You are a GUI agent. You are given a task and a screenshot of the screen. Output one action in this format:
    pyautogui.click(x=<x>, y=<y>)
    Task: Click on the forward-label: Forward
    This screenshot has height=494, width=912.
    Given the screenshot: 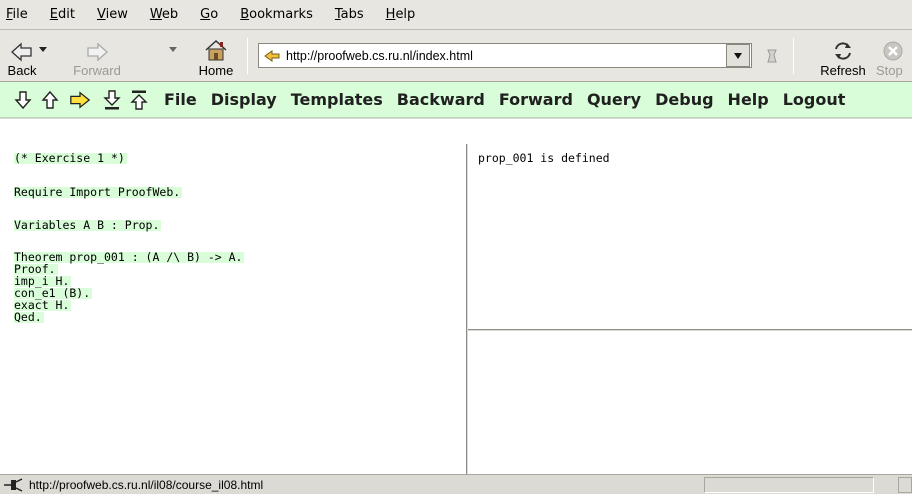 What is the action you would take?
    pyautogui.click(x=97, y=70)
    